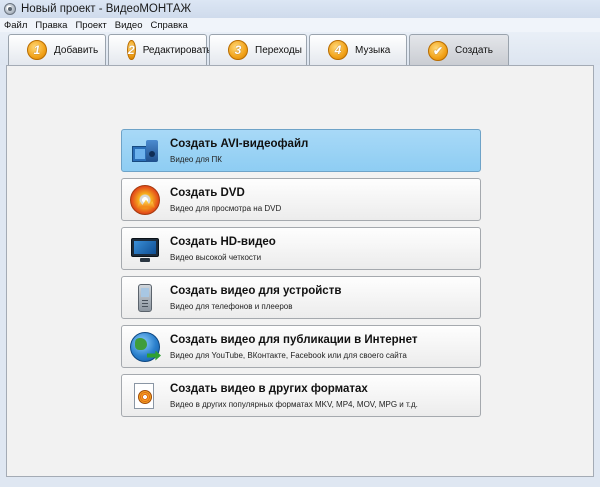 This screenshot has width=600, height=487. I want to click on step-3-icon: 3, so click(238, 50).